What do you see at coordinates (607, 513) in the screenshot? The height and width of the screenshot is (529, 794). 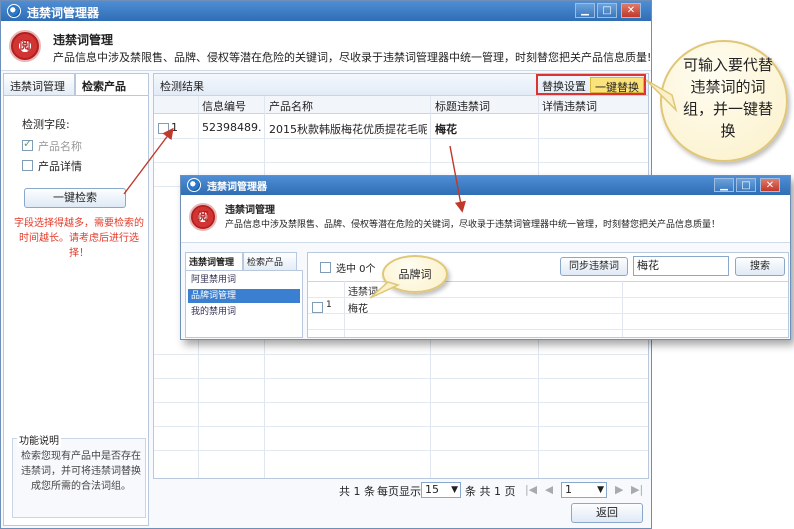 I see `back-button: 返回` at bounding box center [607, 513].